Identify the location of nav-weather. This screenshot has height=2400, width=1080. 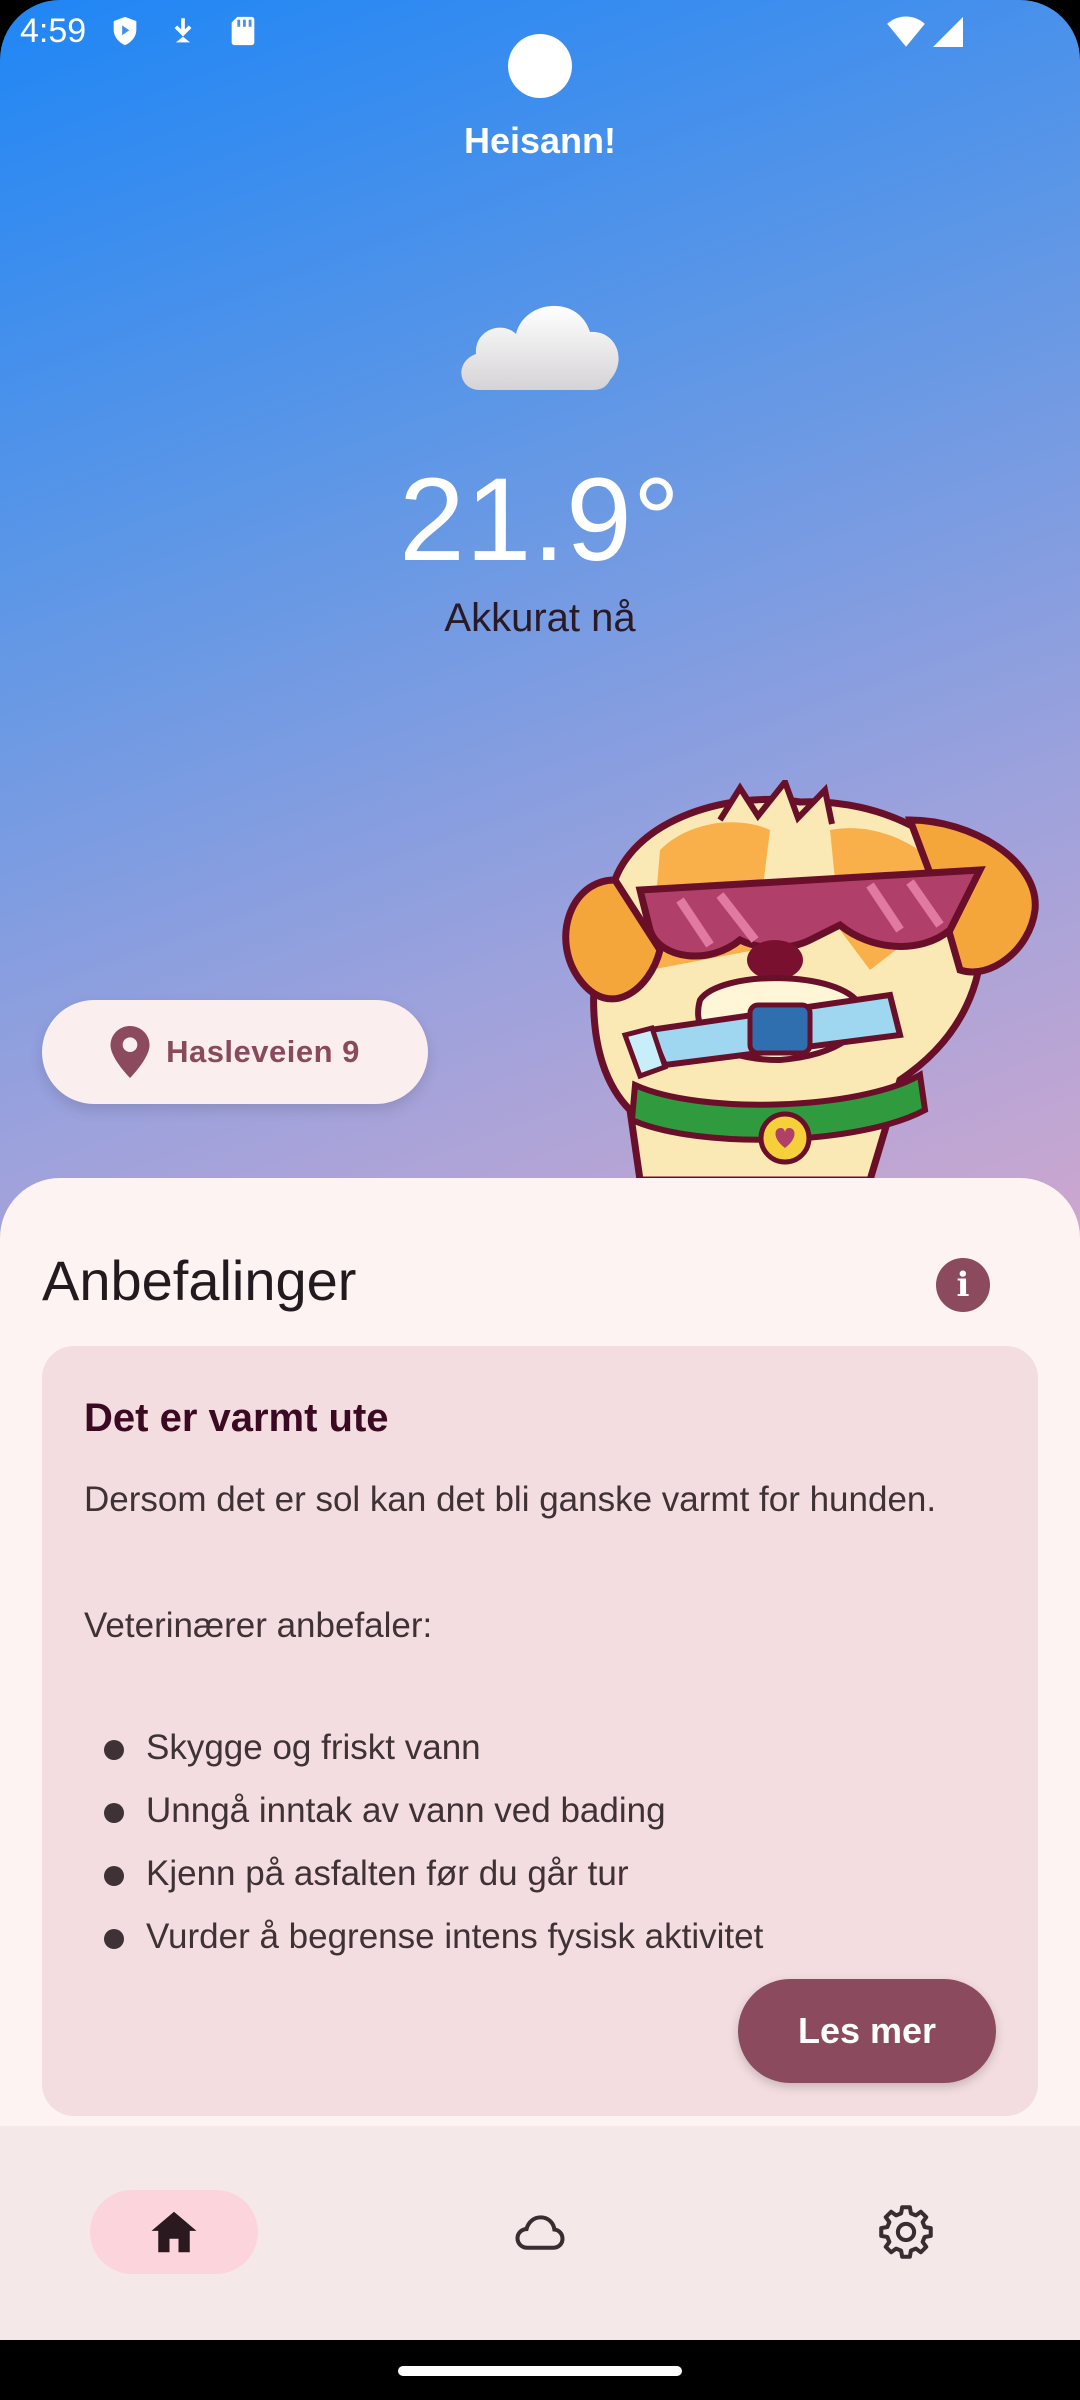
(540, 2232).